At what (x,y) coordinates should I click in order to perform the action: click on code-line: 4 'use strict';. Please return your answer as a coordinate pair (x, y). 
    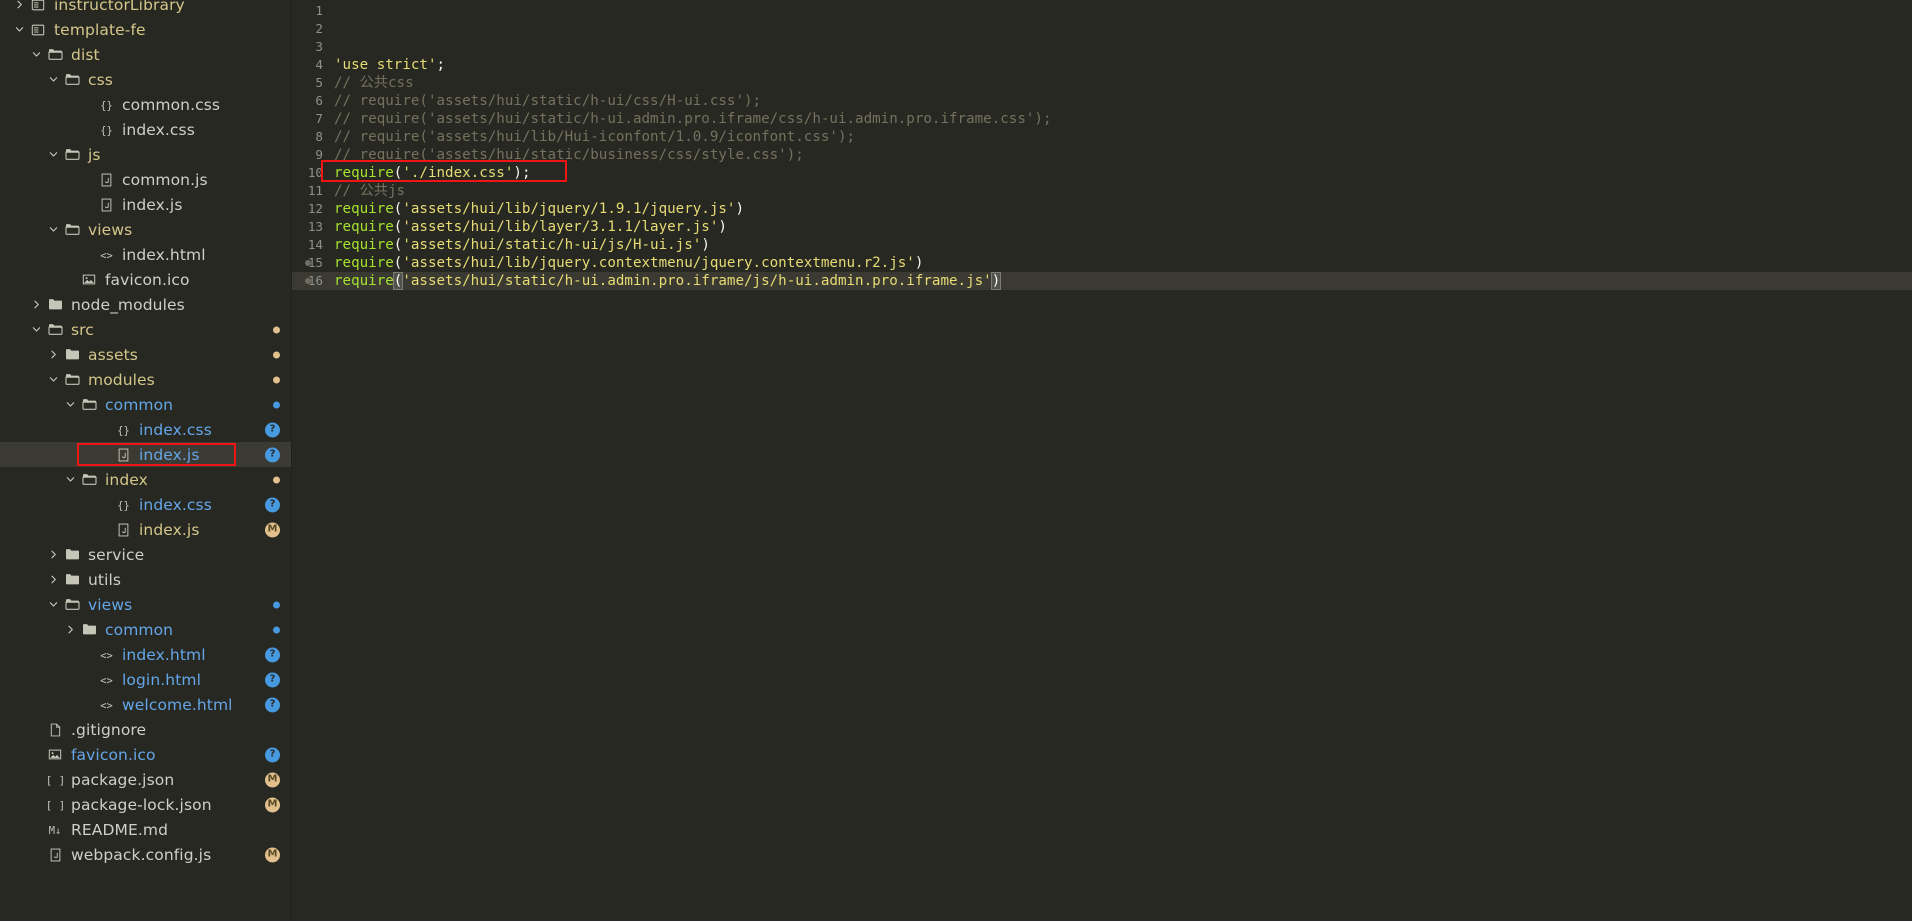
    Looking at the image, I should click on (1102, 65).